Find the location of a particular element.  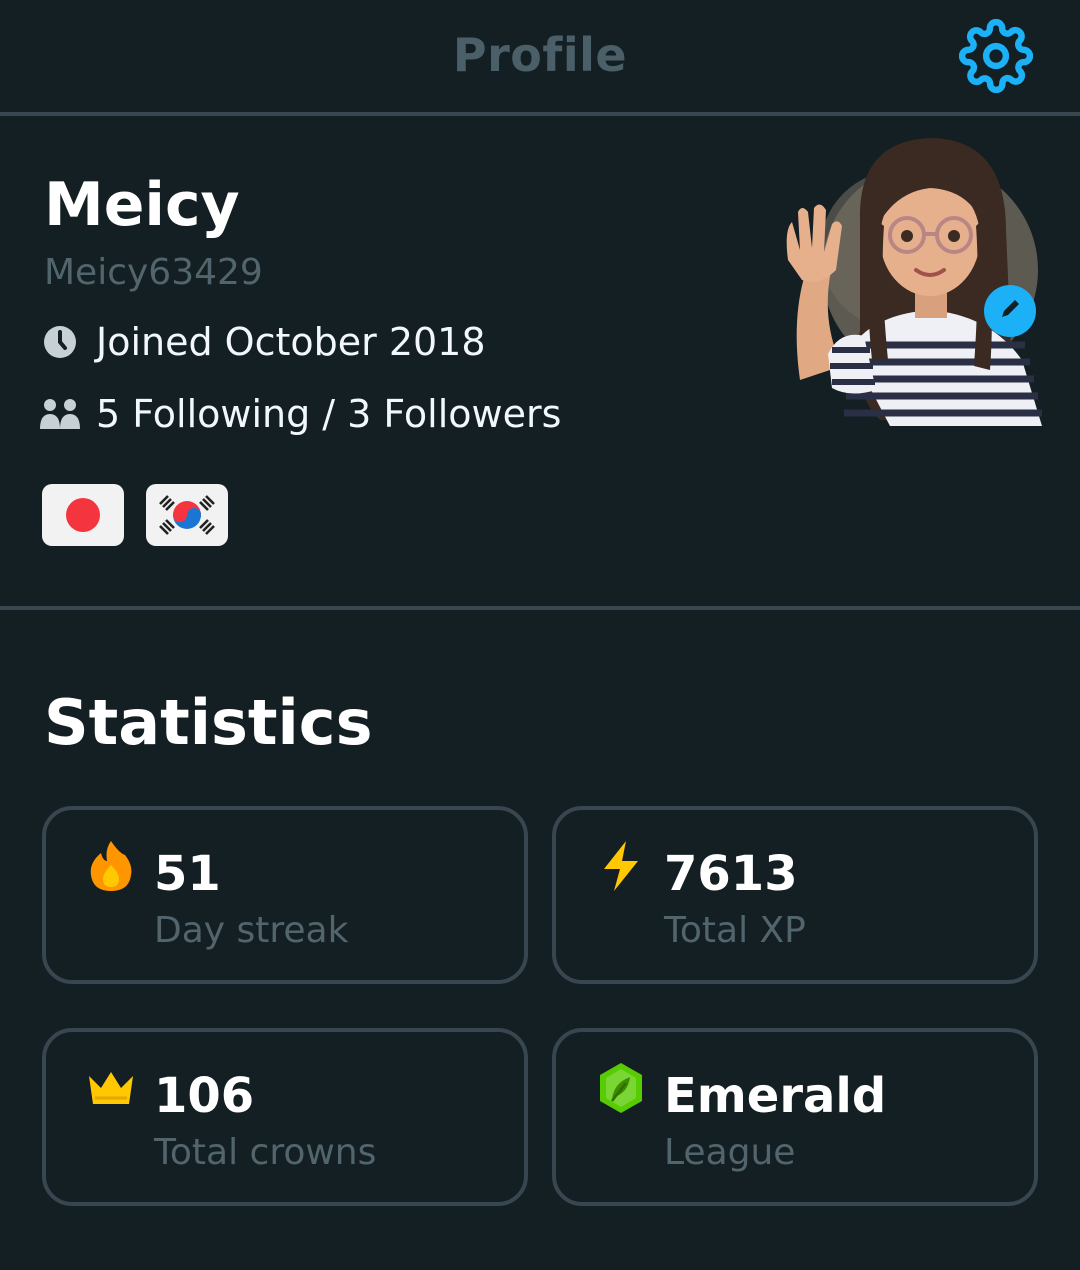

xp-label: Total XP is located at coordinates (735, 930).